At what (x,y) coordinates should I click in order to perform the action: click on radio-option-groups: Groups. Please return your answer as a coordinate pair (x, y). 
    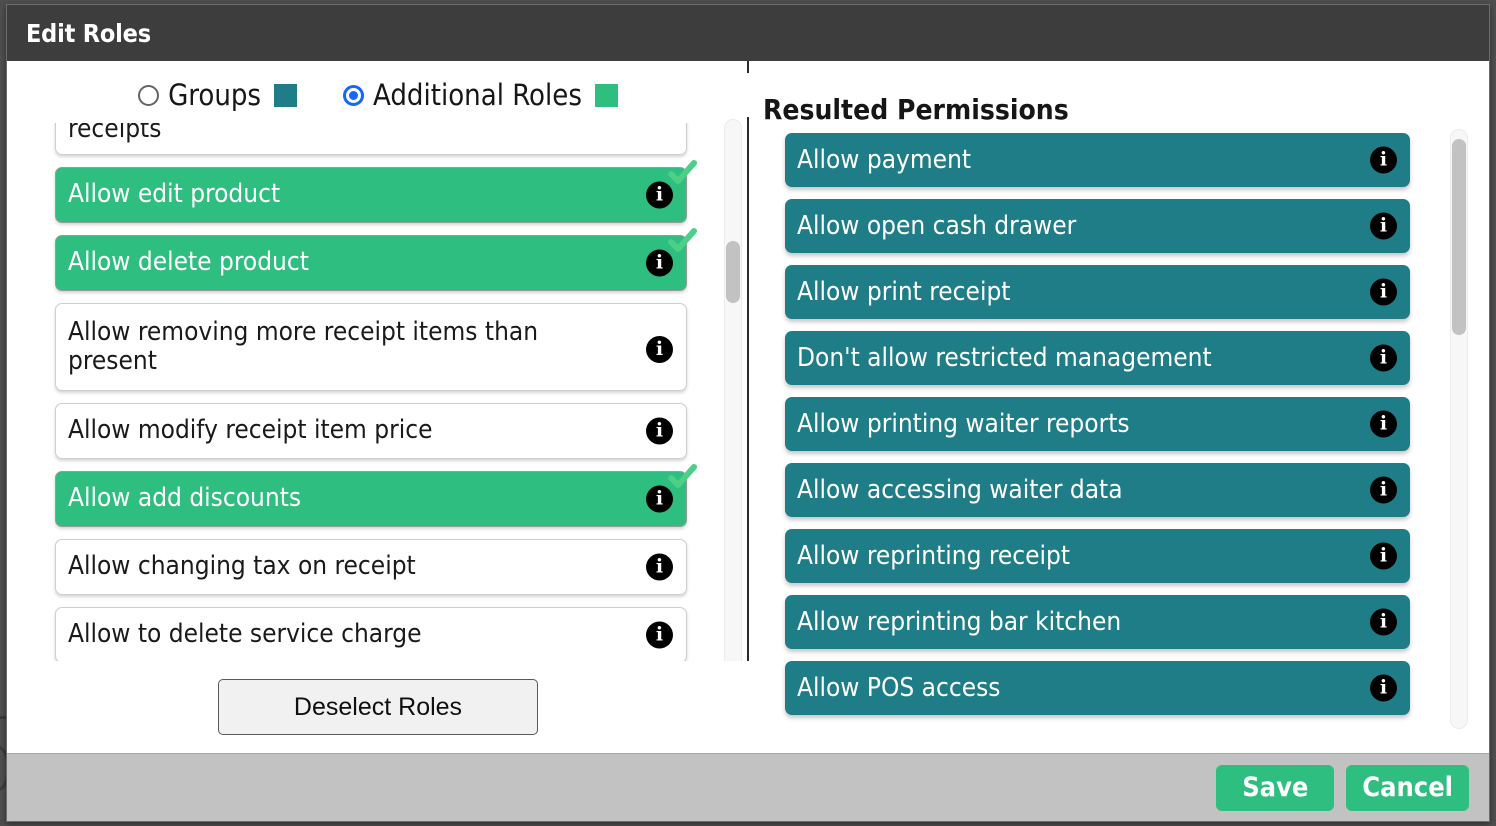
    Looking at the image, I should click on (218, 94).